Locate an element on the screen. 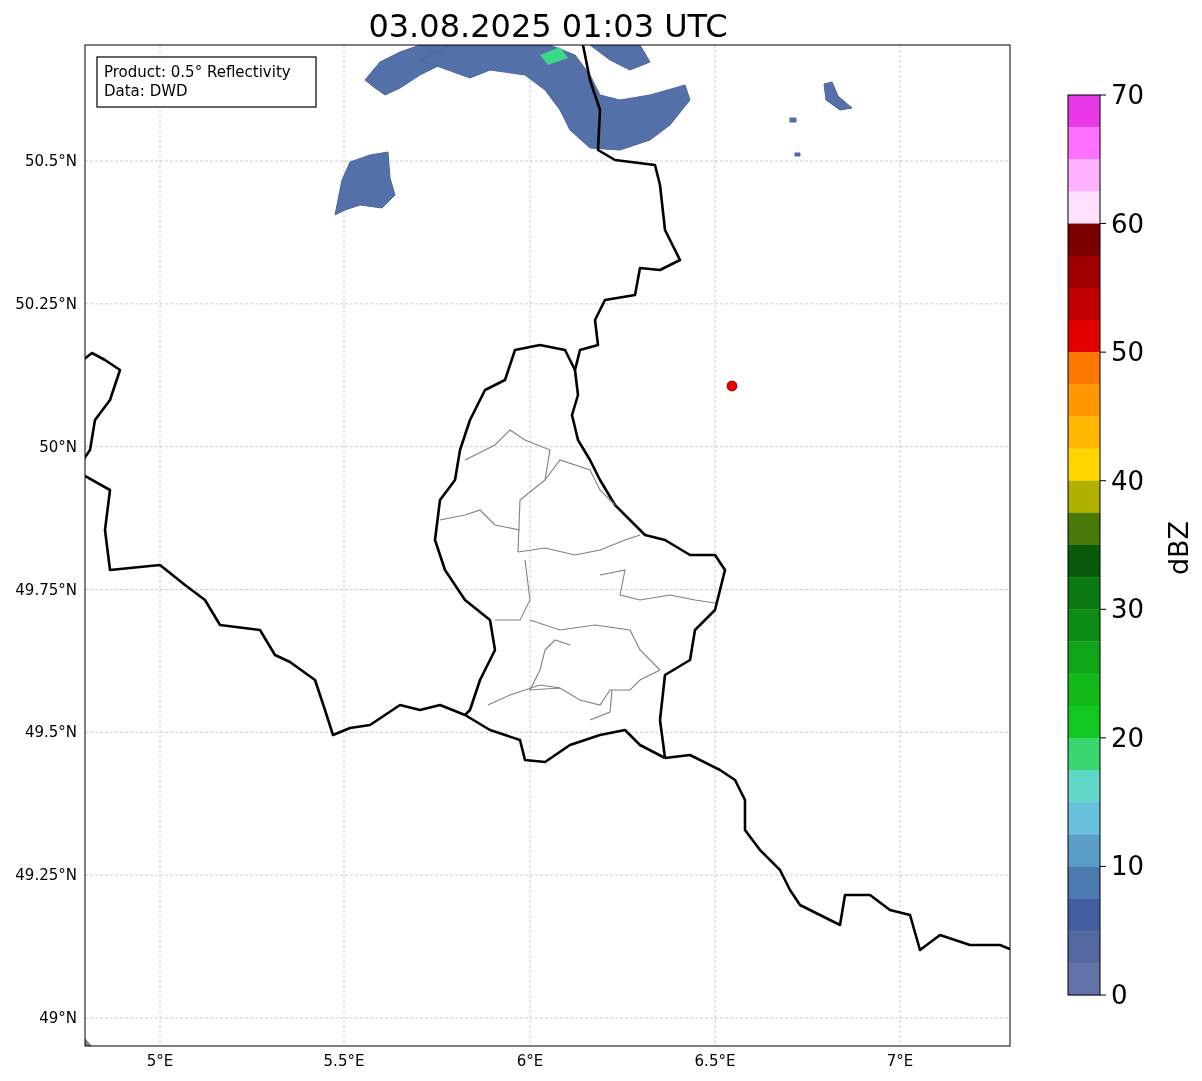 This screenshot has width=1202, height=1081. location-marker is located at coordinates (732, 386).